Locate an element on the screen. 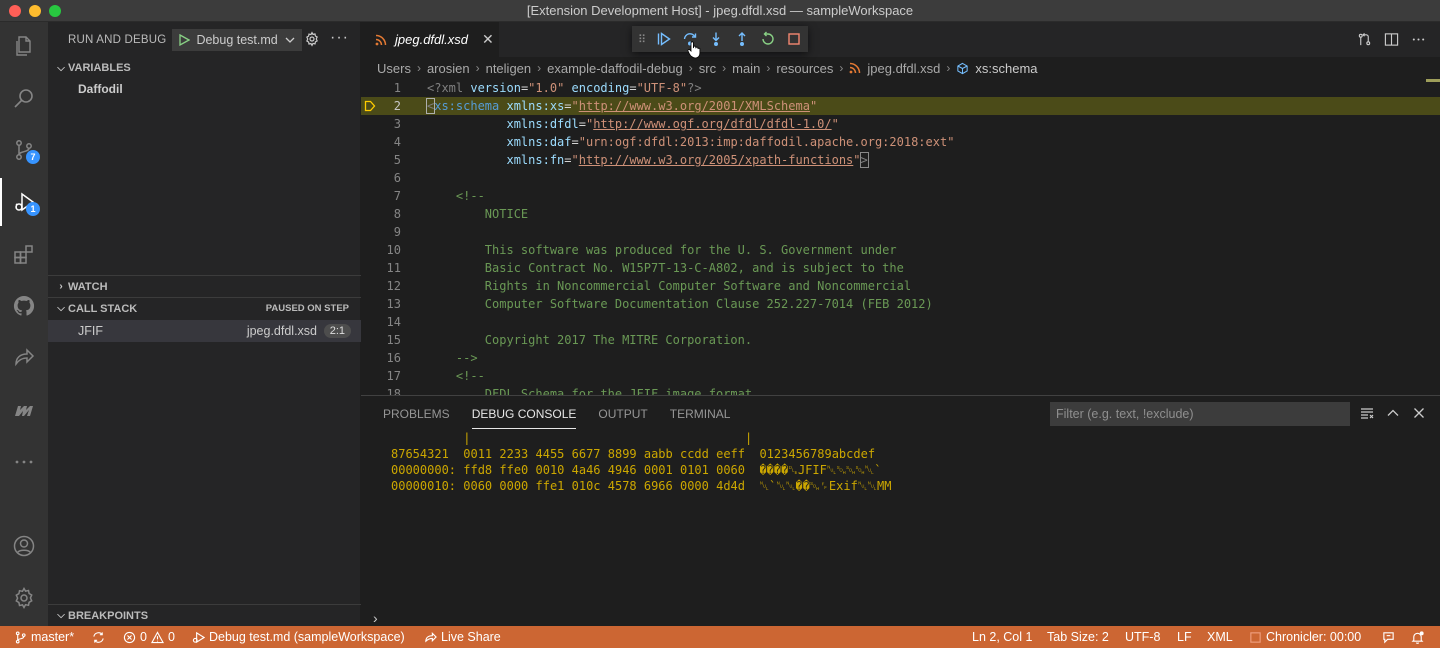  explorer-icon is located at coordinates (24, 46).